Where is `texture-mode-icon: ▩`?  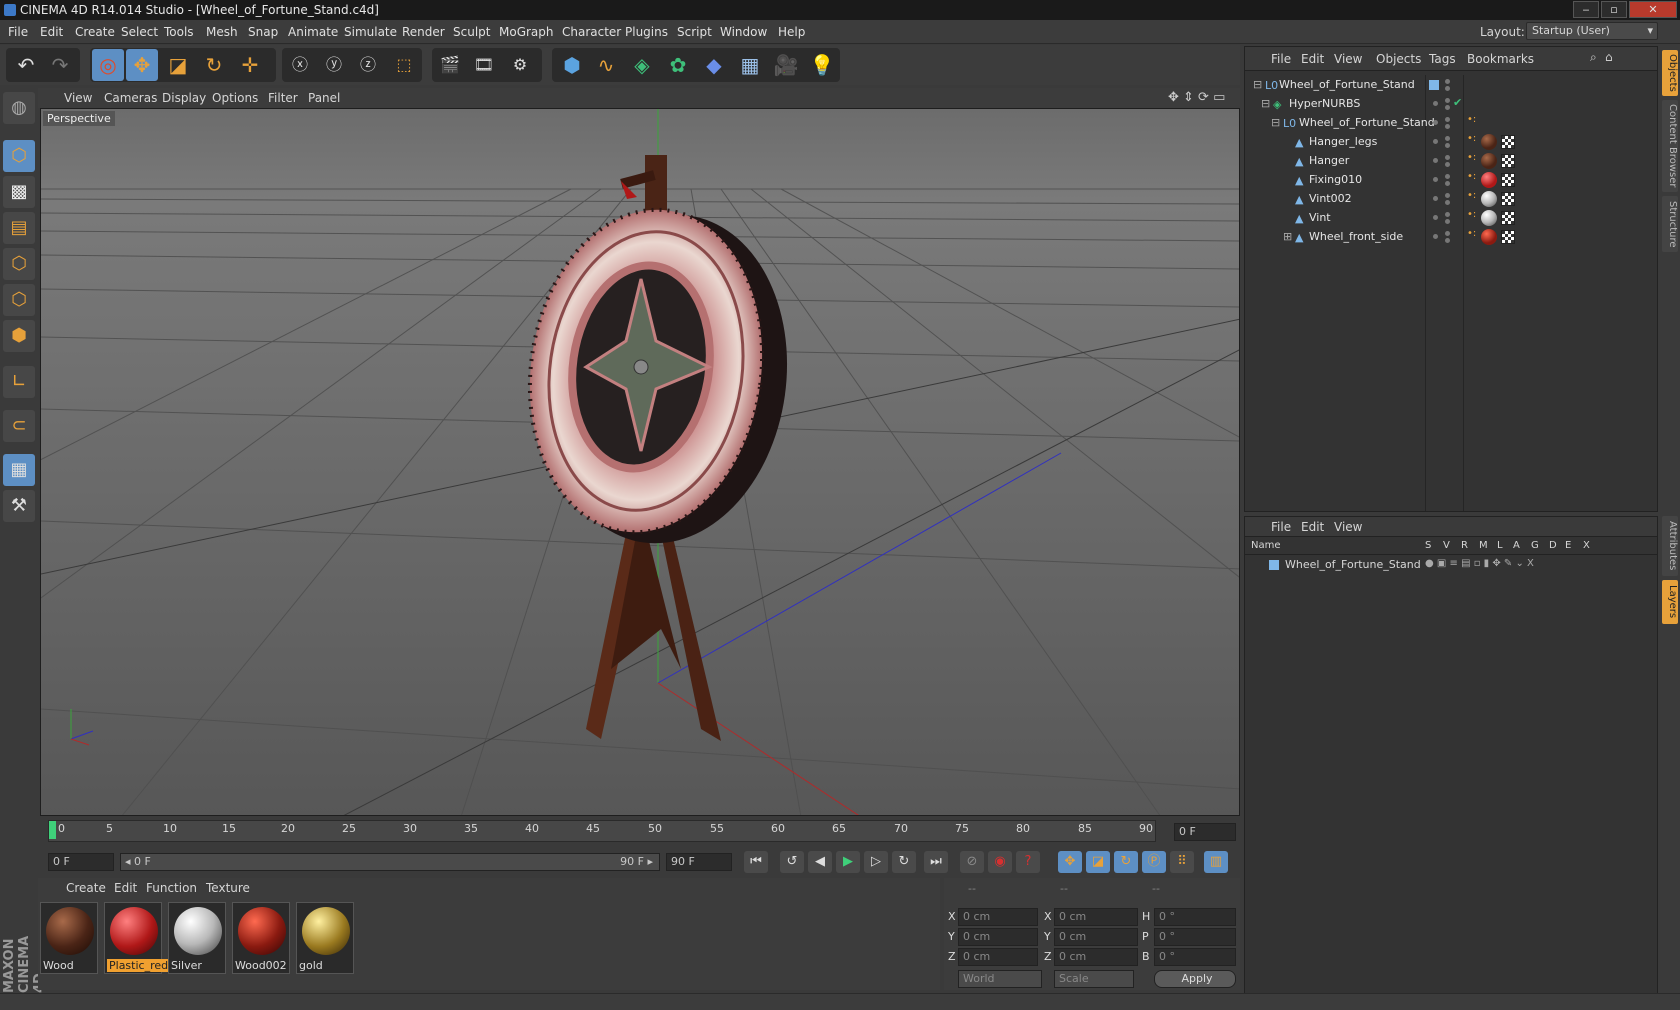
texture-mode-icon: ▩ is located at coordinates (19, 192).